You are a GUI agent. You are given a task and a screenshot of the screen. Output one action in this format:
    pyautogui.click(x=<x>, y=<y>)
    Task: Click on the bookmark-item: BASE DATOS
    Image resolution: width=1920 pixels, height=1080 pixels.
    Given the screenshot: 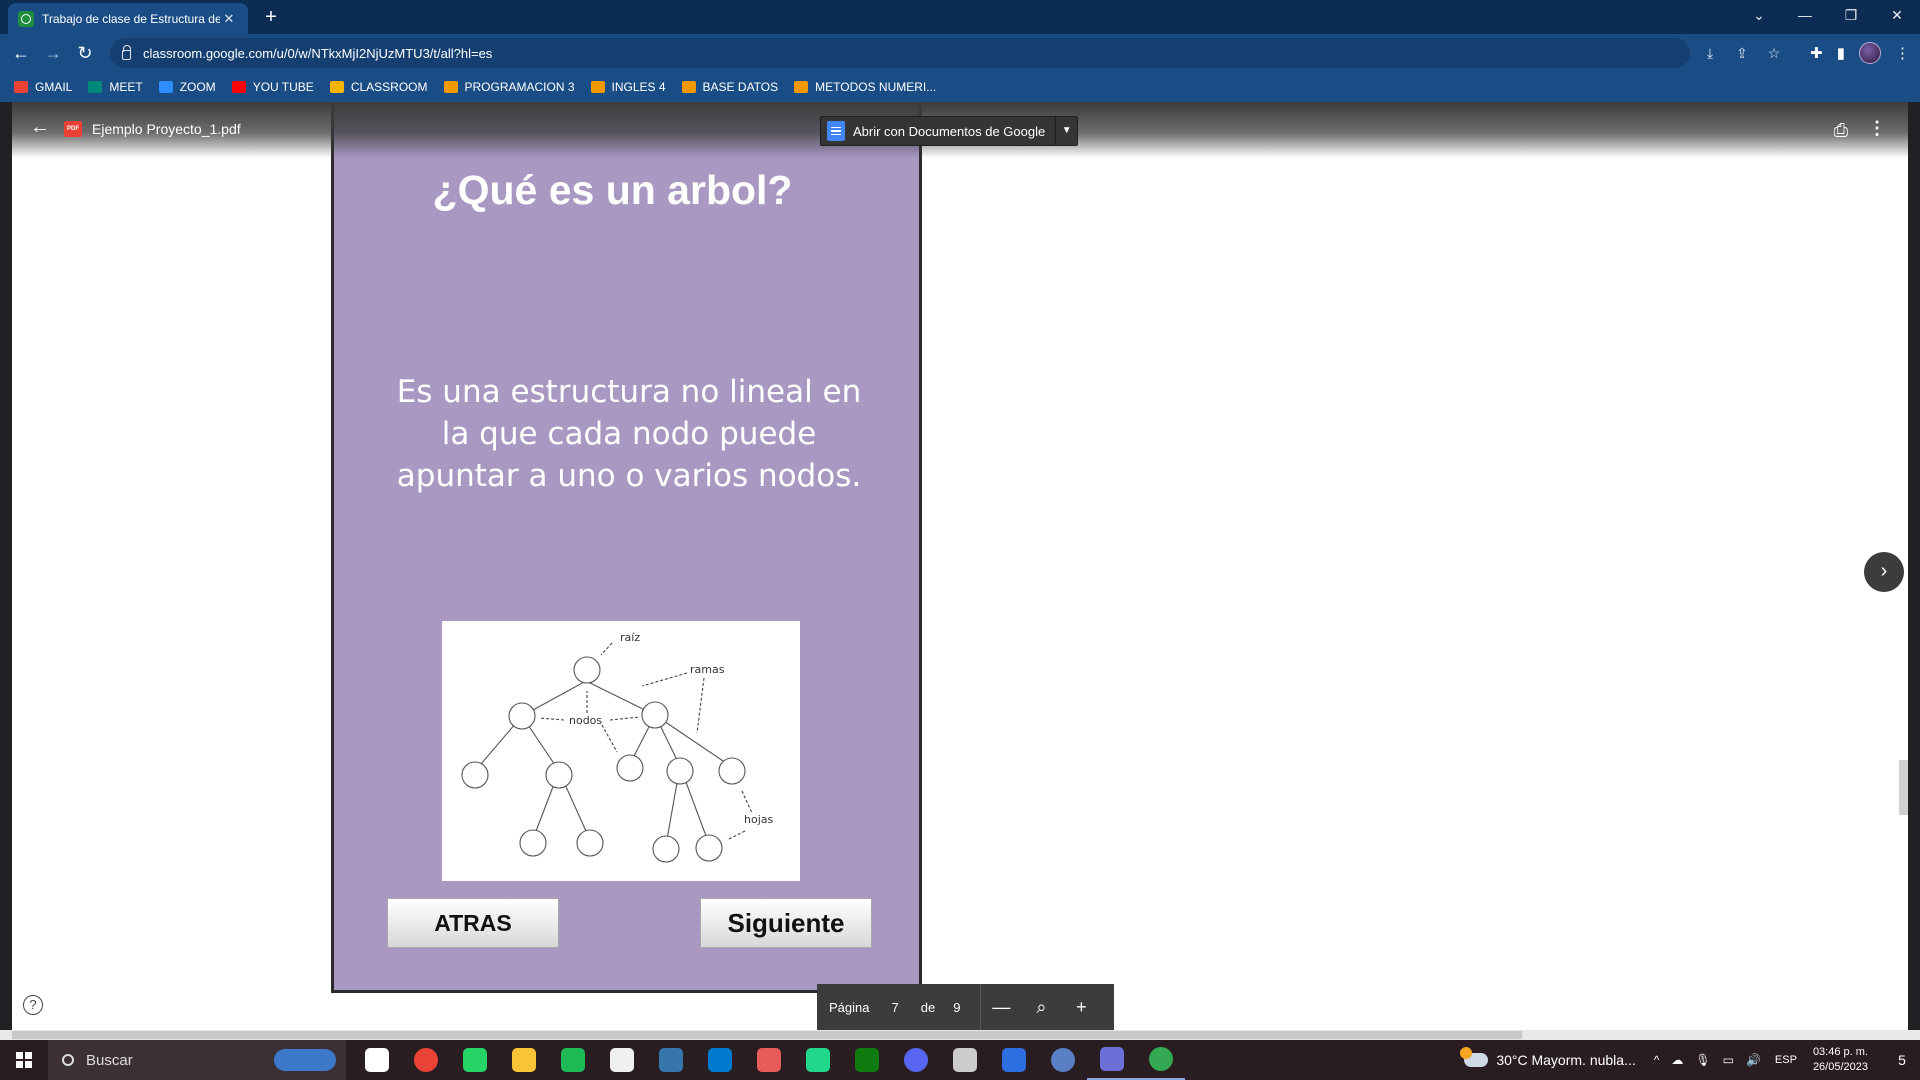 What is the action you would take?
    pyautogui.click(x=730, y=87)
    